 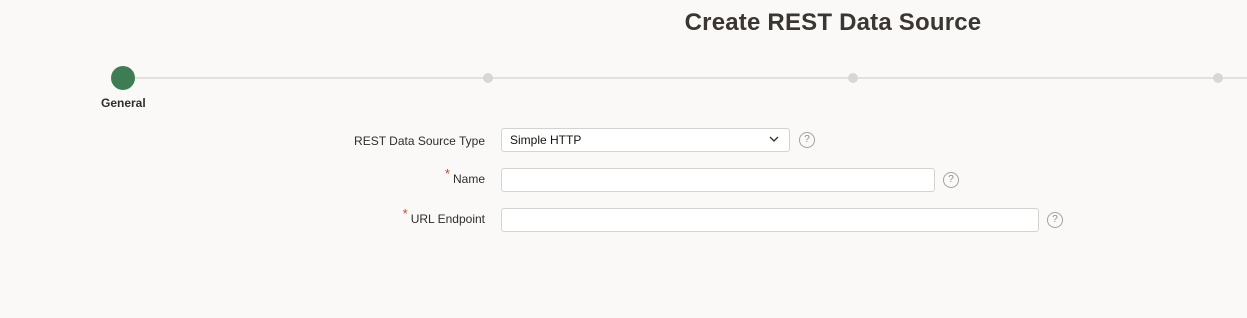 I want to click on wizard-step-general, so click(x=123, y=78).